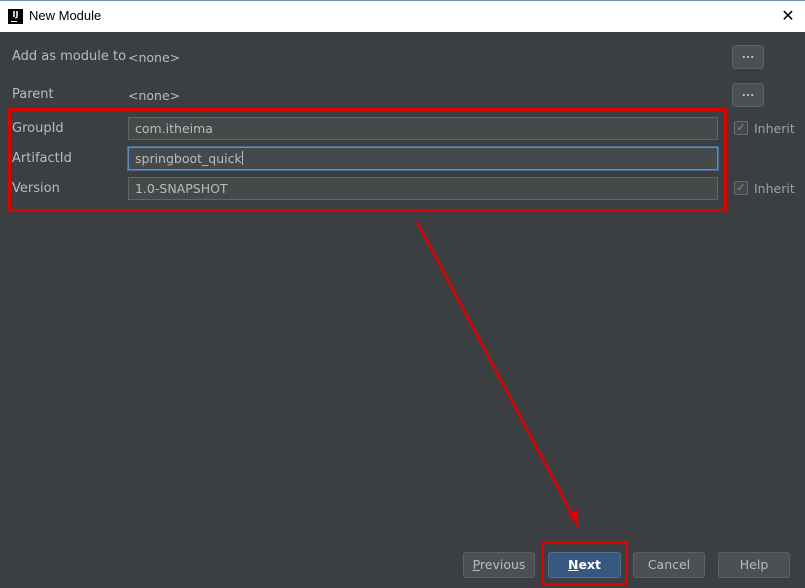 The image size is (805, 588). I want to click on previous-label: revious, so click(502, 564).